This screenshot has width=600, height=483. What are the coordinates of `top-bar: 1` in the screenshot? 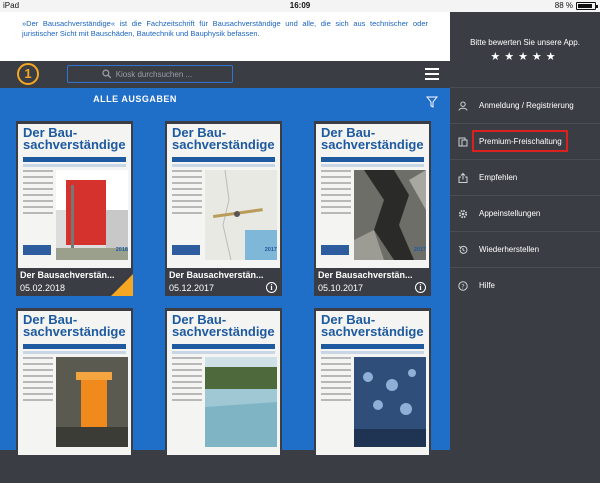 It's located at (225, 74).